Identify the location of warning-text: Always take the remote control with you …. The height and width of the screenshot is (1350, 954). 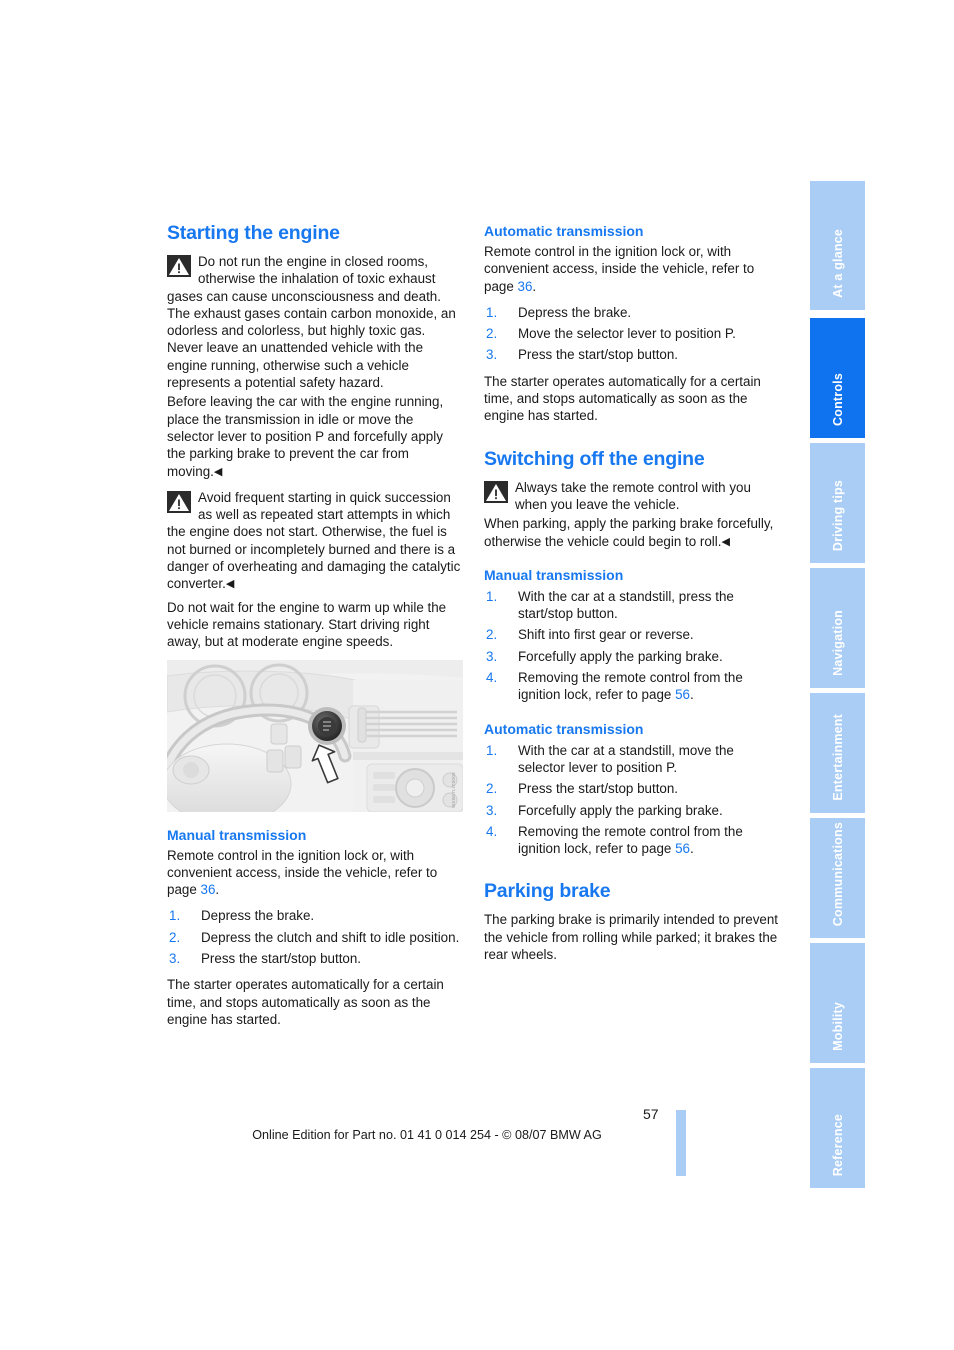
(633, 495).